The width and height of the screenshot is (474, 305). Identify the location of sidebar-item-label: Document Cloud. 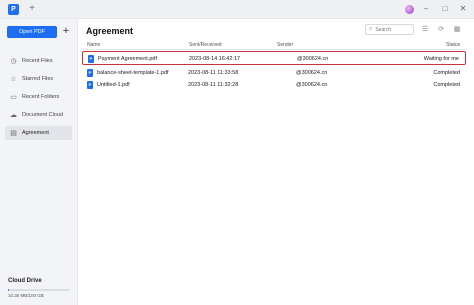
(42, 115).